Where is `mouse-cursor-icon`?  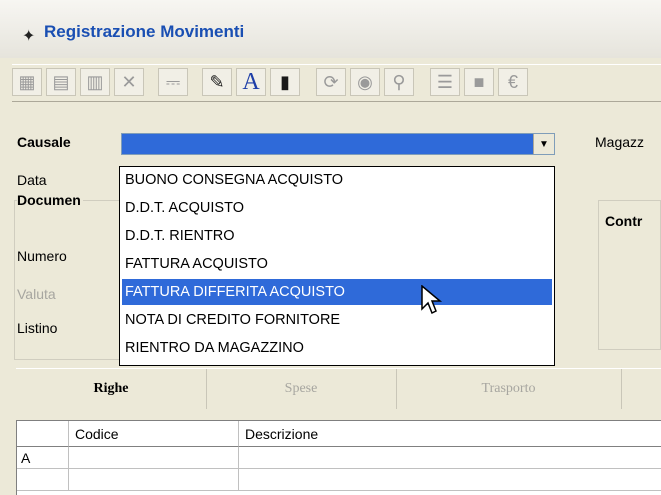
mouse-cursor-icon is located at coordinates (432, 300).